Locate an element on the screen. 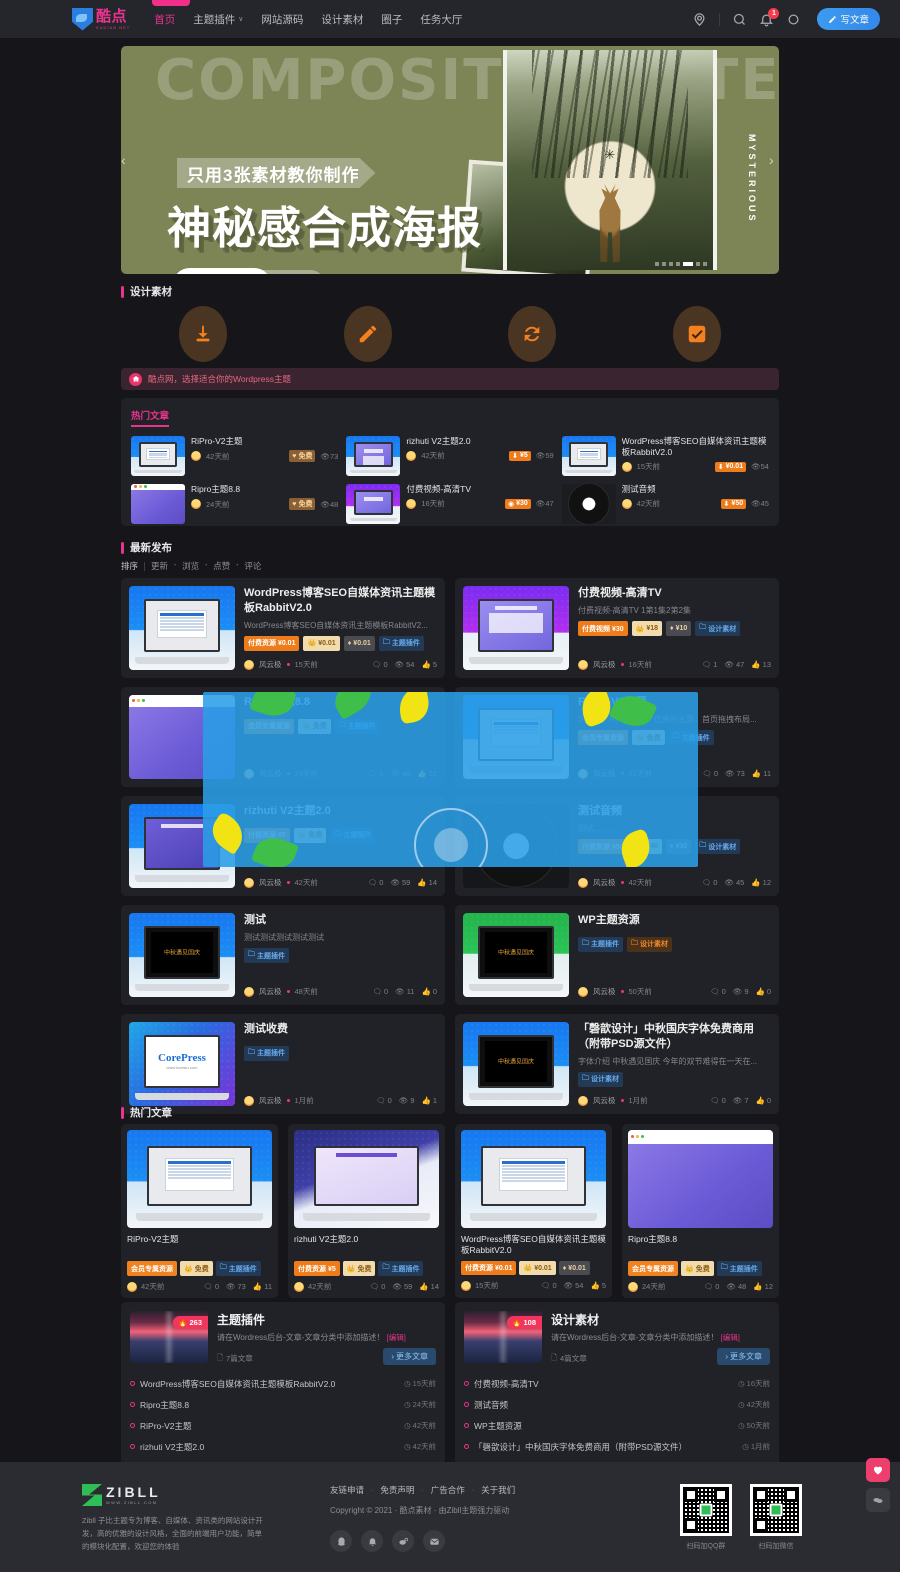 The height and width of the screenshot is (1572, 900). banner-cta-button: 点击查看 › is located at coordinates (222, 271).